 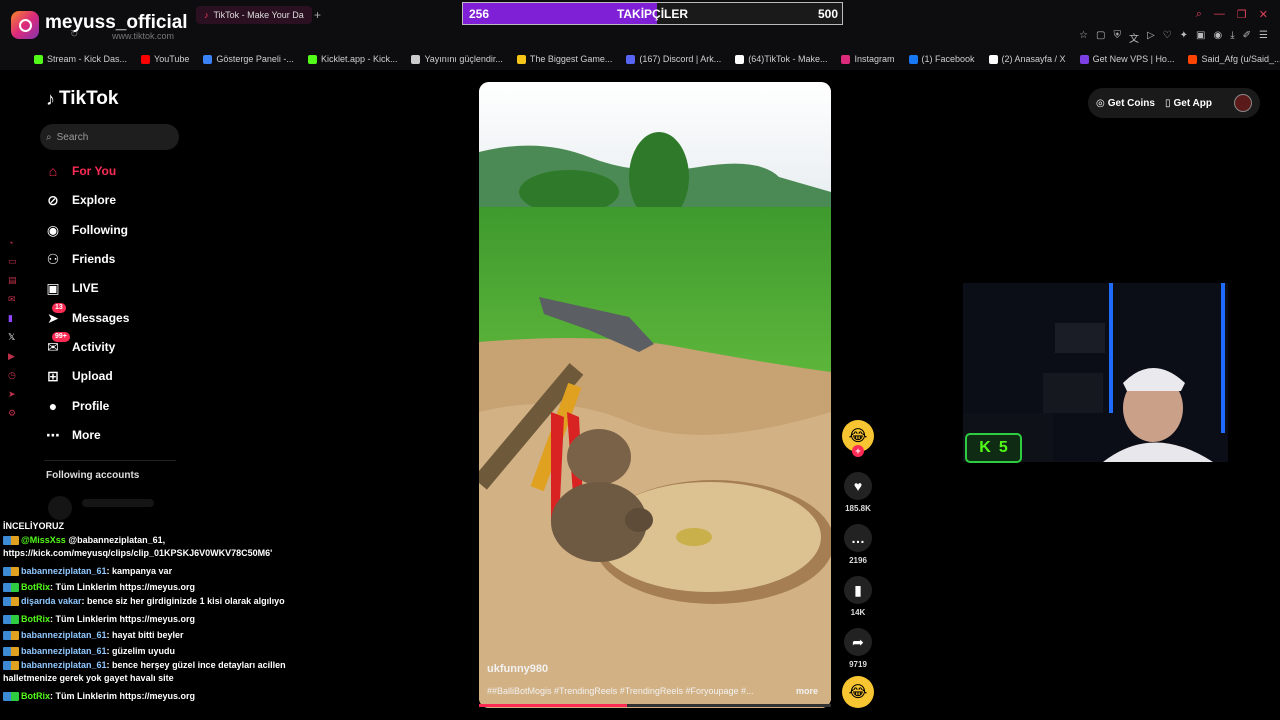 What do you see at coordinates (858, 486) in the screenshot?
I see `heart-icon: ♥` at bounding box center [858, 486].